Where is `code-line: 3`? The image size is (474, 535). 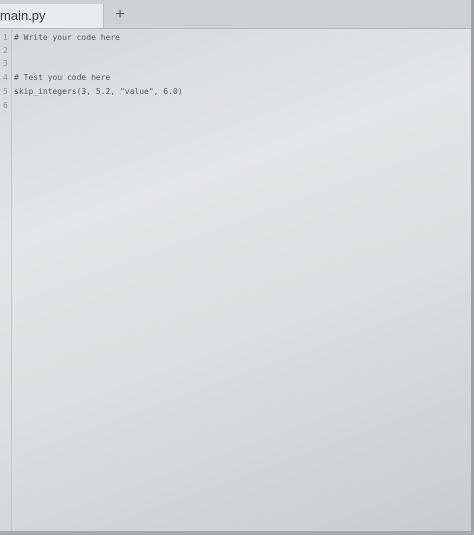
code-line: 3 is located at coordinates (235, 63).